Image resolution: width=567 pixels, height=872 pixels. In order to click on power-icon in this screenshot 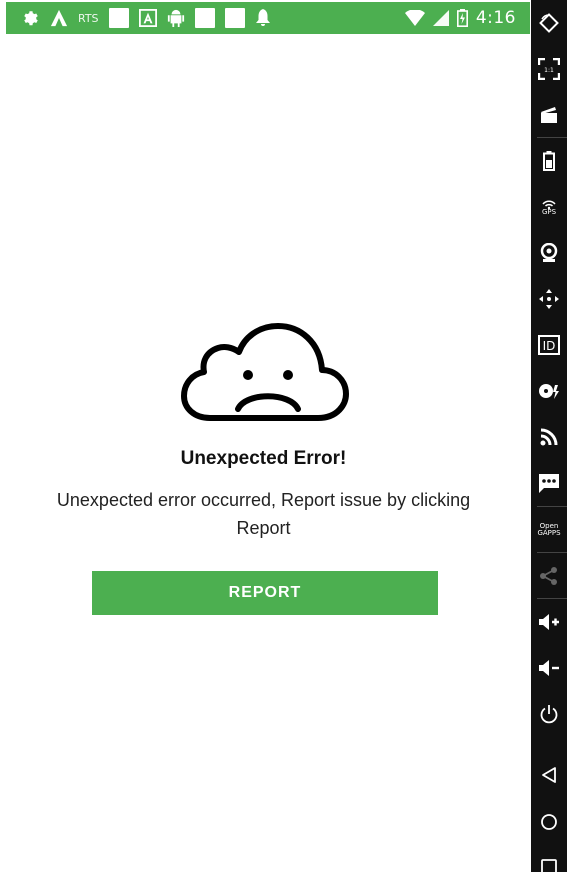, I will do `click(549, 714)`.